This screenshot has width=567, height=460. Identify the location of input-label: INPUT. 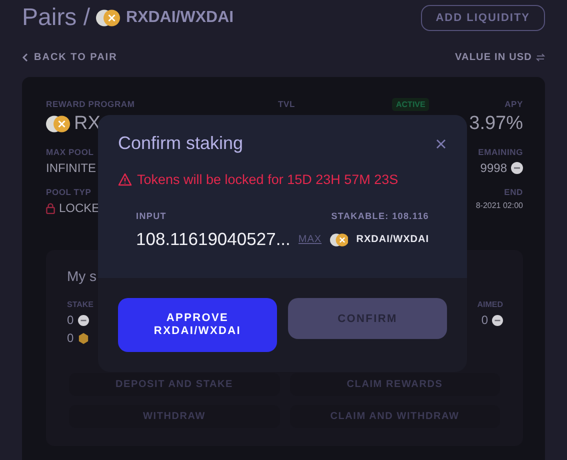
(151, 216).